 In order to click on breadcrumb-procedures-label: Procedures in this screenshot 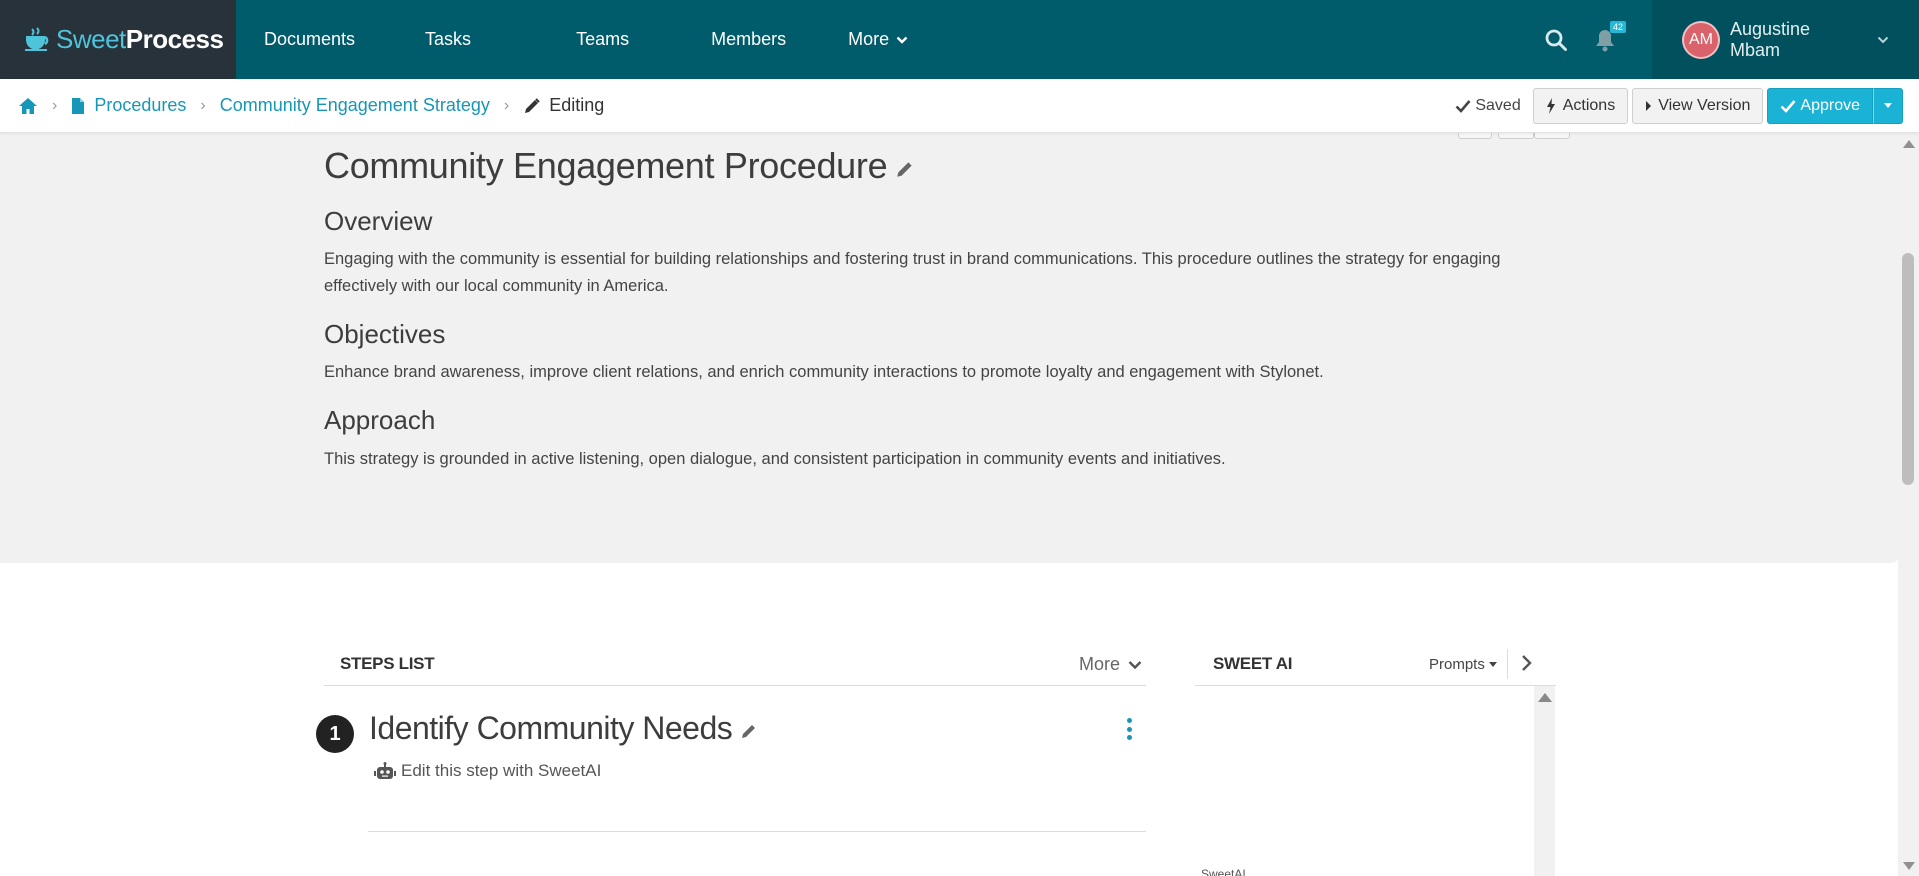, I will do `click(140, 105)`.